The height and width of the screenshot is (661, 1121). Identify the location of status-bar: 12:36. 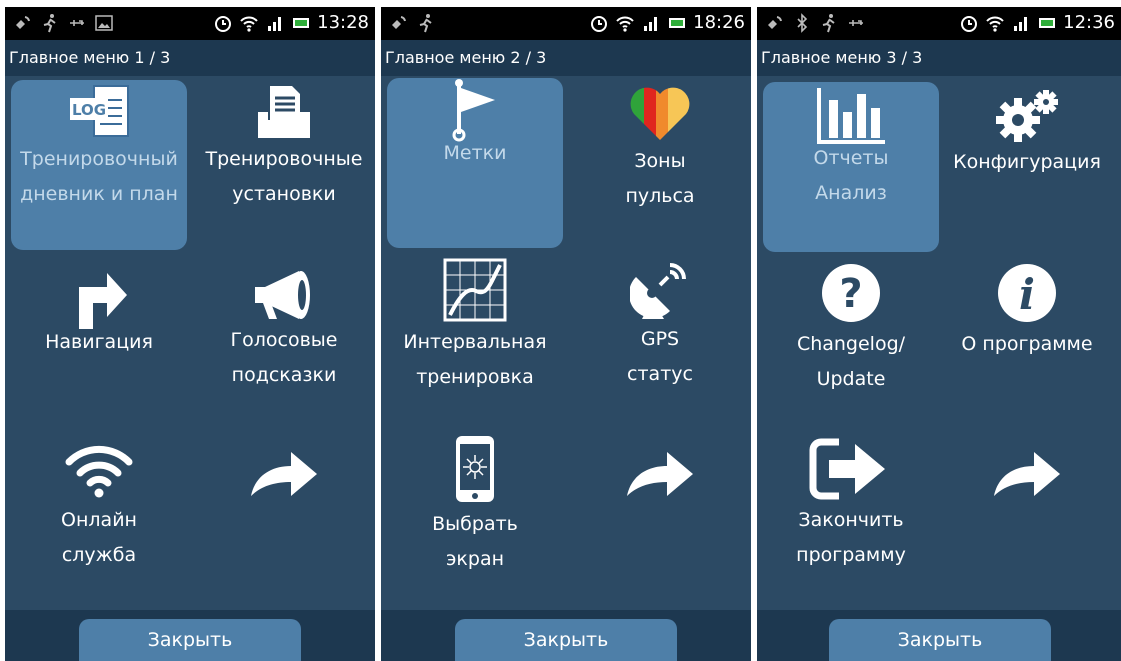
(939, 23).